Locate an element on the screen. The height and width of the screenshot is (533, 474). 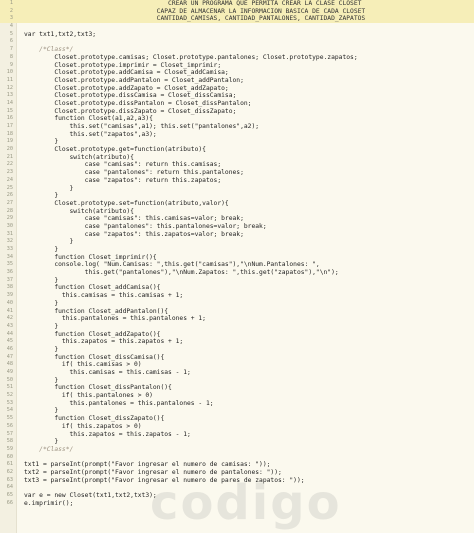
line-number: 57 is located at coordinates (9, 433).